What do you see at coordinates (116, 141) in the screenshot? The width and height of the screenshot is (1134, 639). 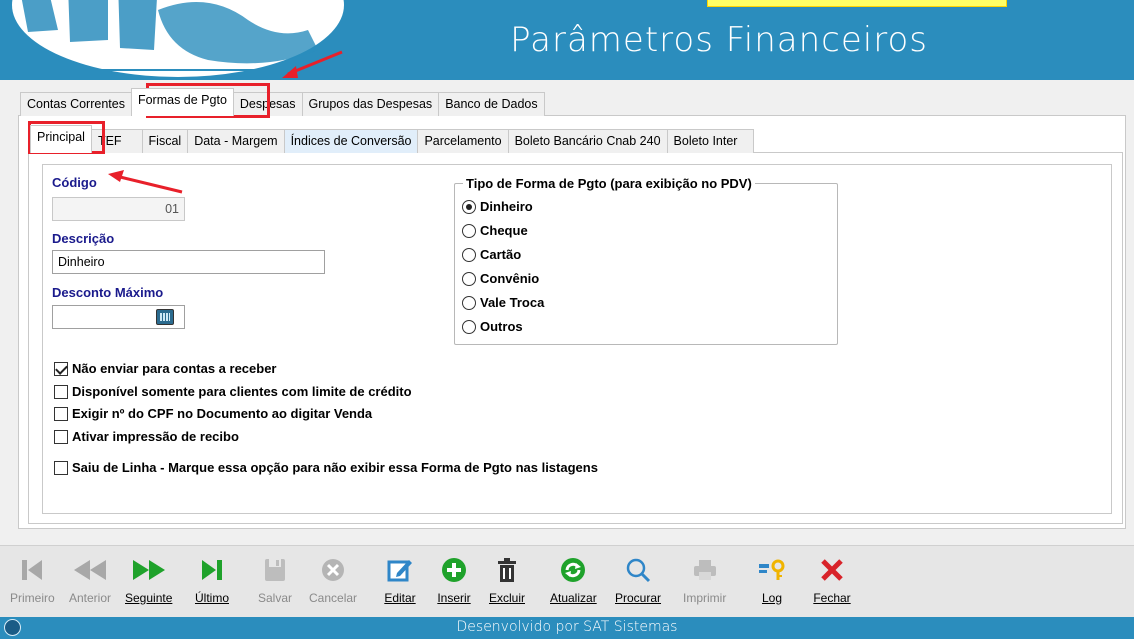 I see `tab-tef: TEF` at bounding box center [116, 141].